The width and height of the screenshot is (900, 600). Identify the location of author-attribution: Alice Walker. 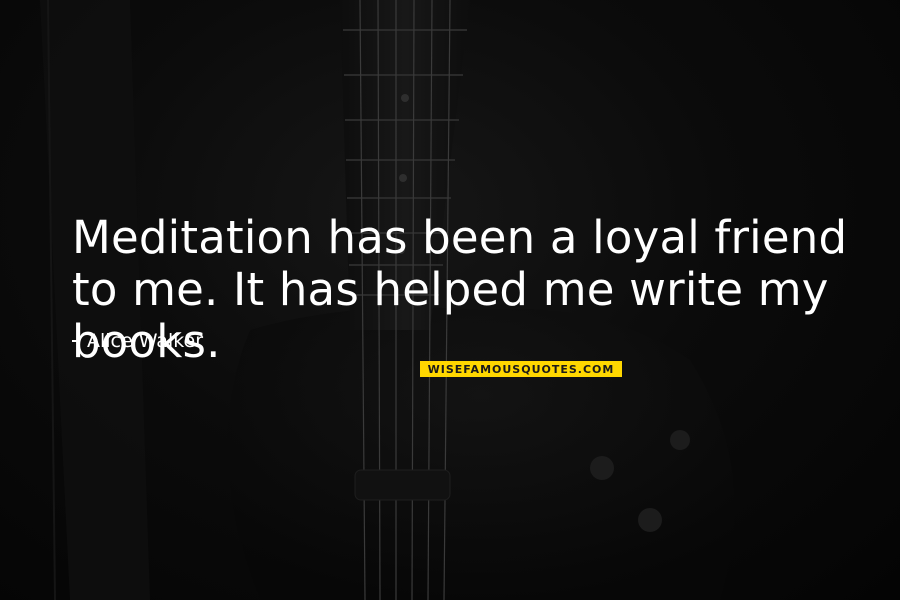
(137, 341).